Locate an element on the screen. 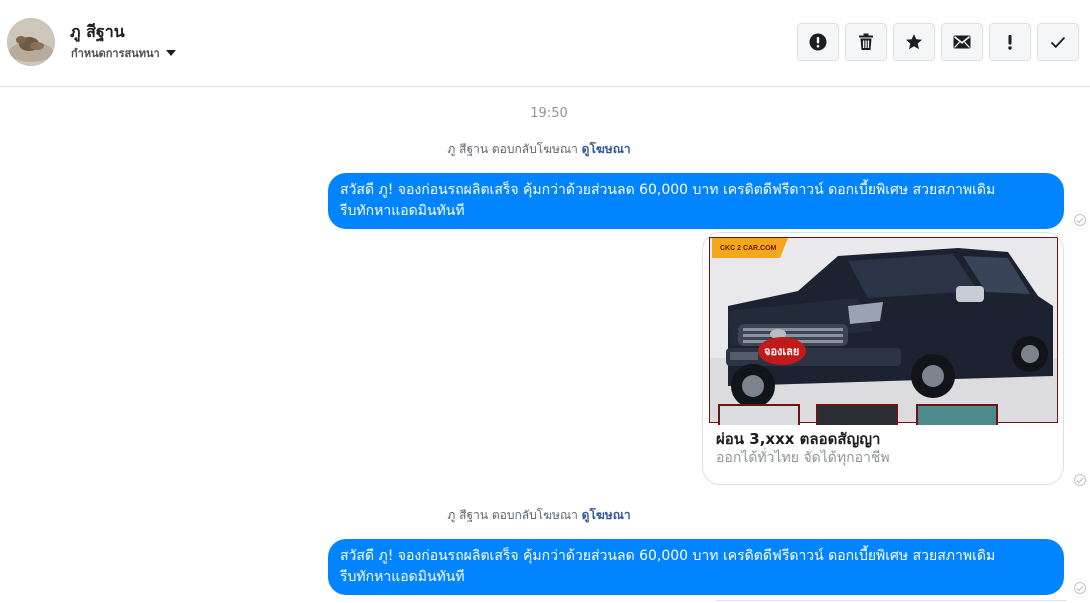  delete-button is located at coordinates (866, 42).